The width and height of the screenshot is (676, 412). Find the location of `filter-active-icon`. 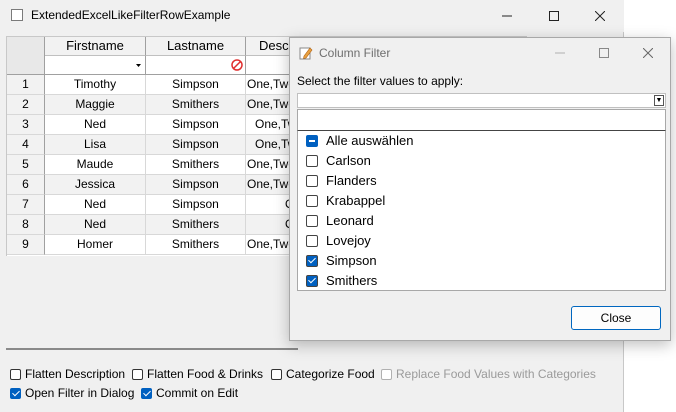

filter-active-icon is located at coordinates (237, 65).